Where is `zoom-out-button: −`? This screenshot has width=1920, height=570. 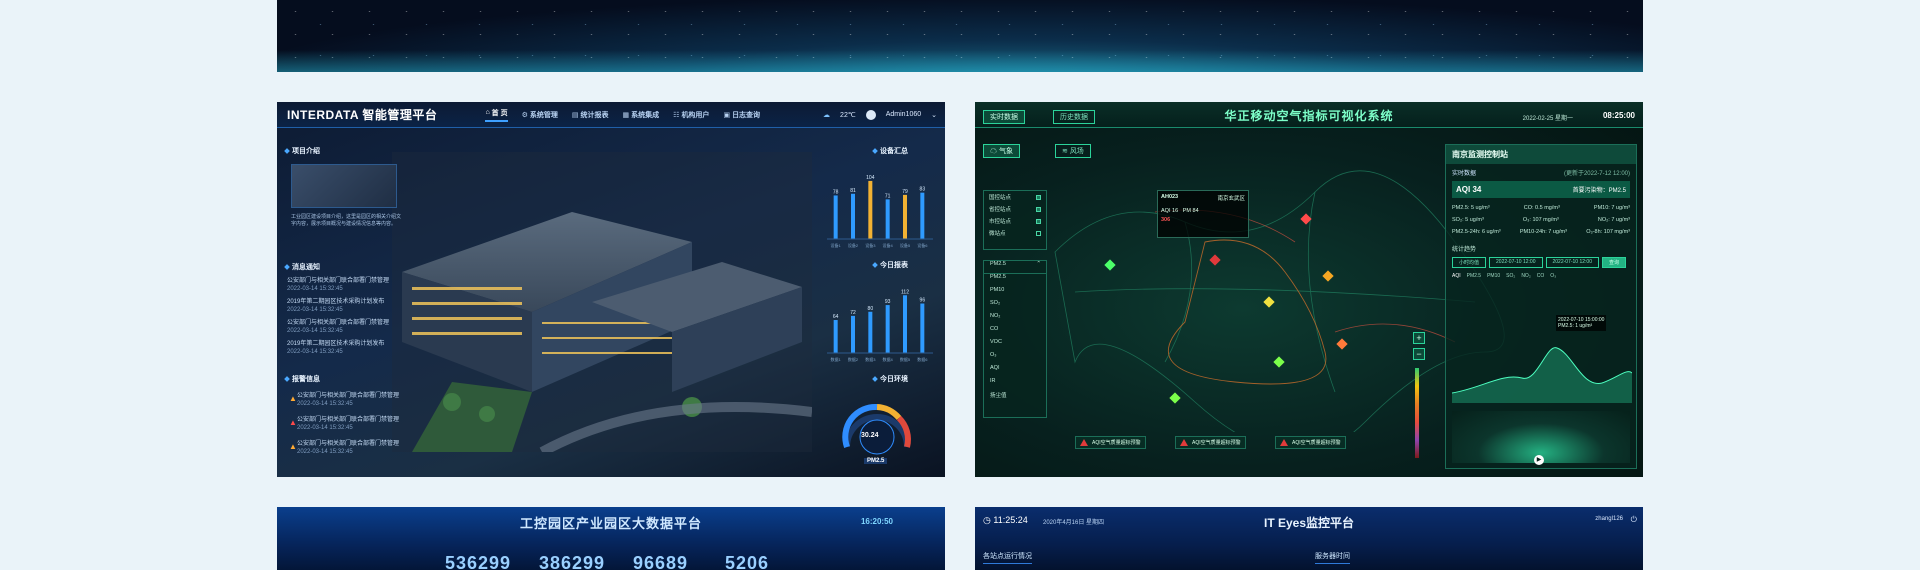 zoom-out-button: − is located at coordinates (1419, 354).